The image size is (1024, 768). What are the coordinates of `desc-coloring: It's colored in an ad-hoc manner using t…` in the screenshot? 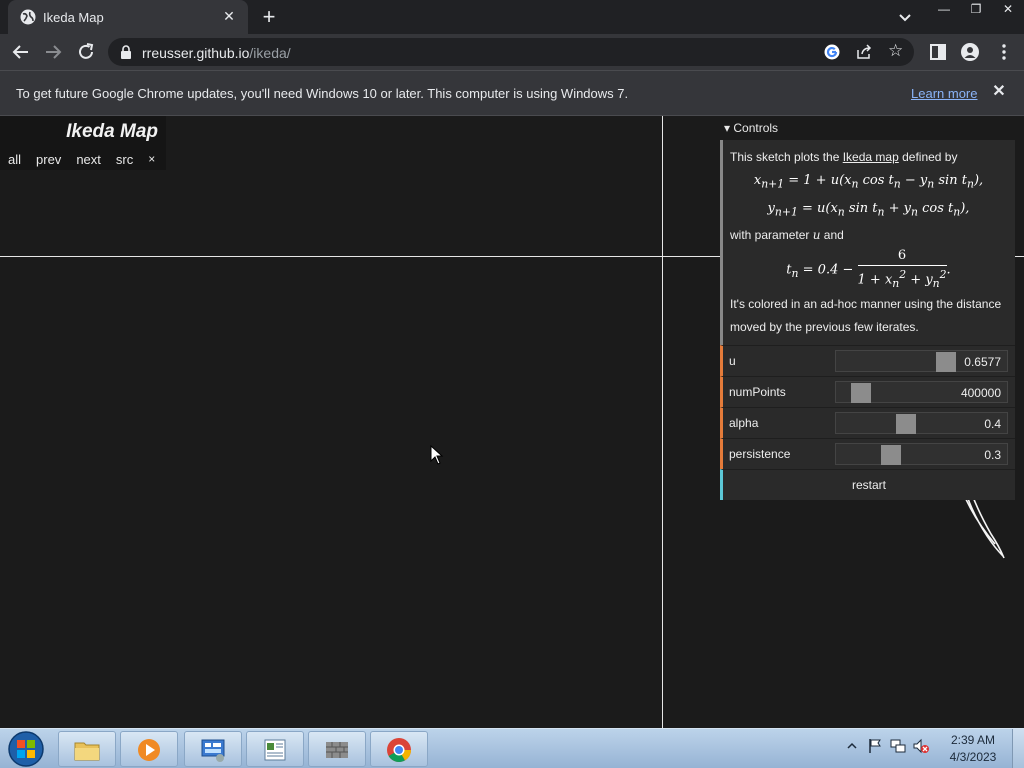 It's located at (866, 316).